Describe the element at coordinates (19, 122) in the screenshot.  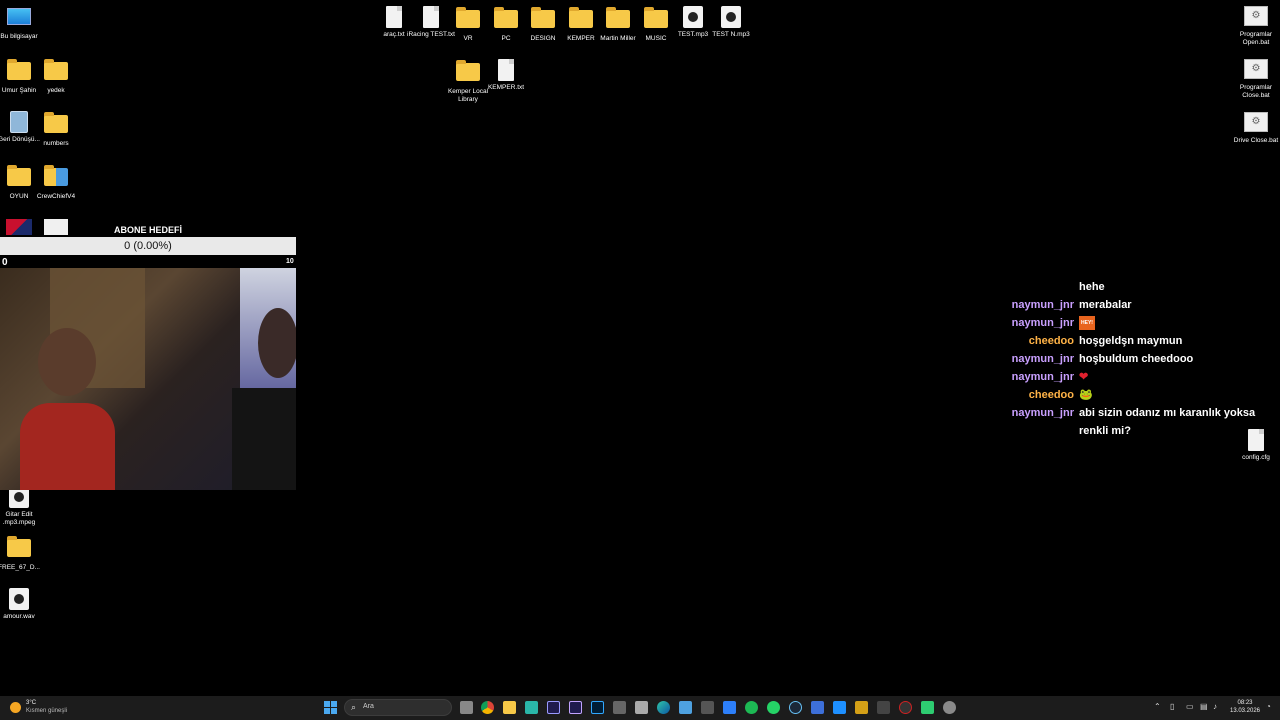
I see `recycle-bin-icon` at that location.